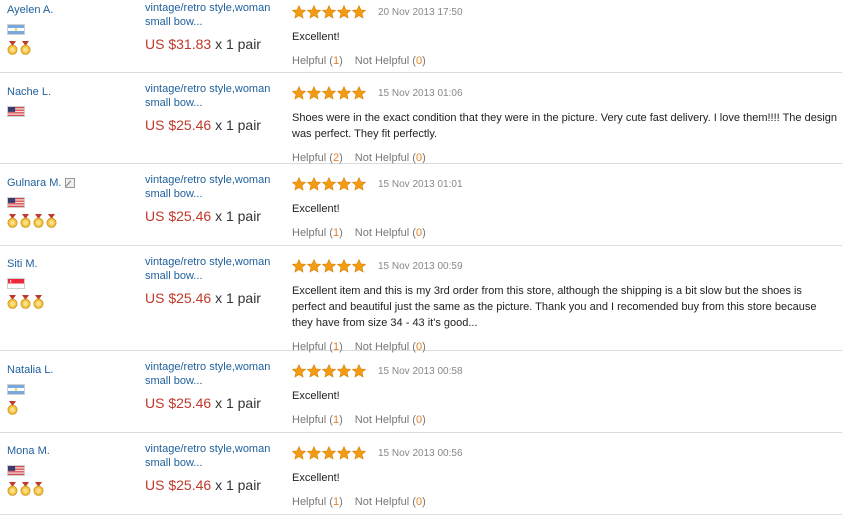 The width and height of the screenshot is (842, 523). I want to click on review-date: 15 Nov 2013 01:01, so click(420, 184).